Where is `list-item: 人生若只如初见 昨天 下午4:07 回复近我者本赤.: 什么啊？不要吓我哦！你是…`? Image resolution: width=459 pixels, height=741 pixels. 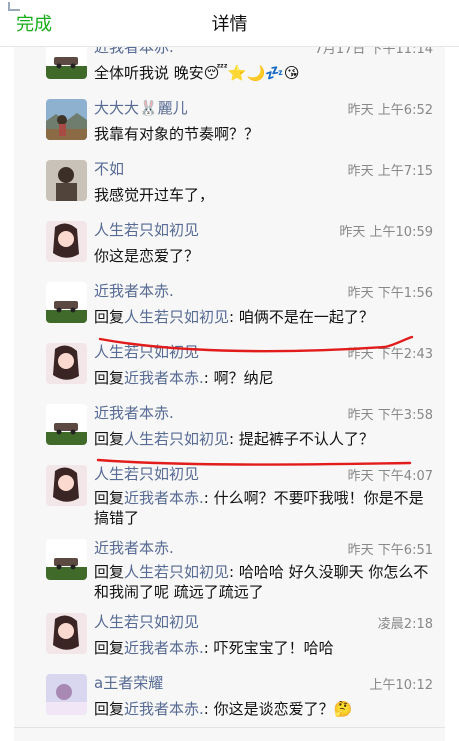
list-item: 人生若只如初见 昨天 下午4:07 回复近我者本赤.: 什么啊？不要吓我哦！你是… is located at coordinates (229, 494).